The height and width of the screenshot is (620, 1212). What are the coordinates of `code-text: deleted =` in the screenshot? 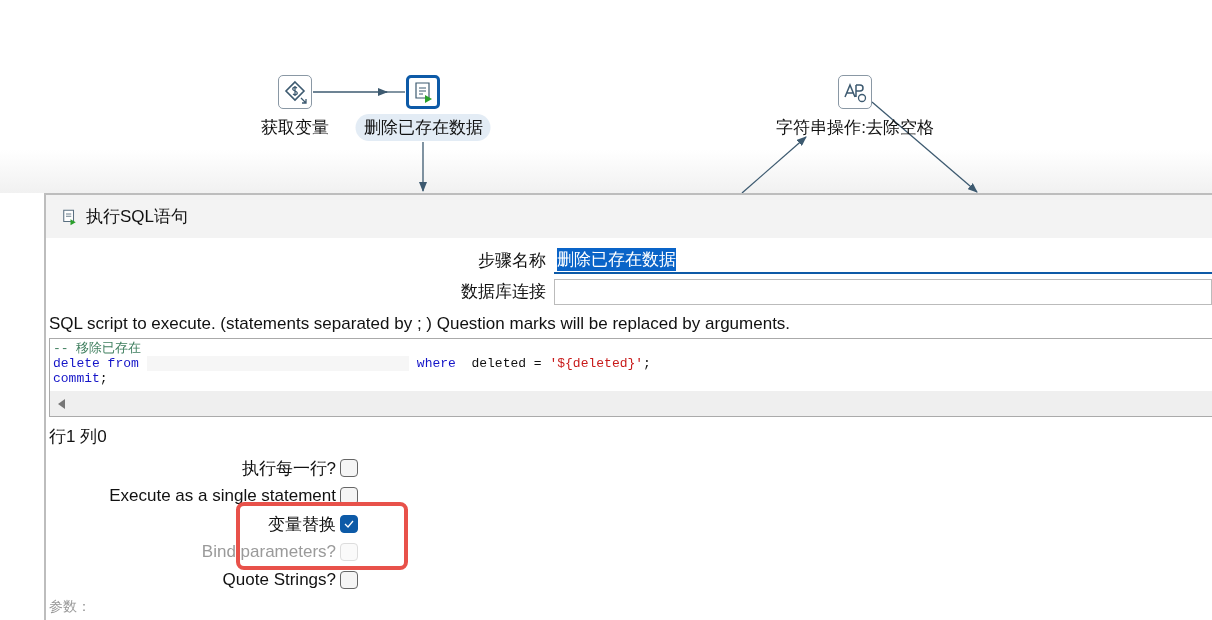 It's located at (506, 363).